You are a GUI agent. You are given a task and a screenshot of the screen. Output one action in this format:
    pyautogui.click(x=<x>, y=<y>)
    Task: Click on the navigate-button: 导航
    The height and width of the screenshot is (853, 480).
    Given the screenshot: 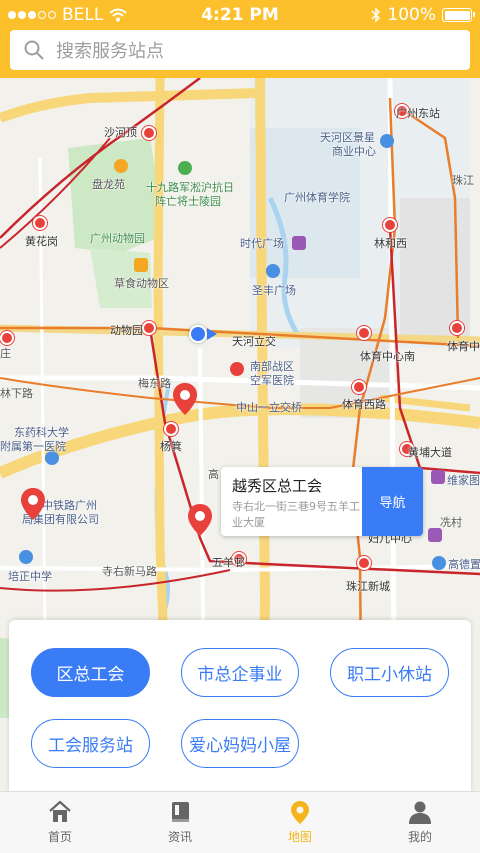 What is the action you would take?
    pyautogui.click(x=392, y=501)
    